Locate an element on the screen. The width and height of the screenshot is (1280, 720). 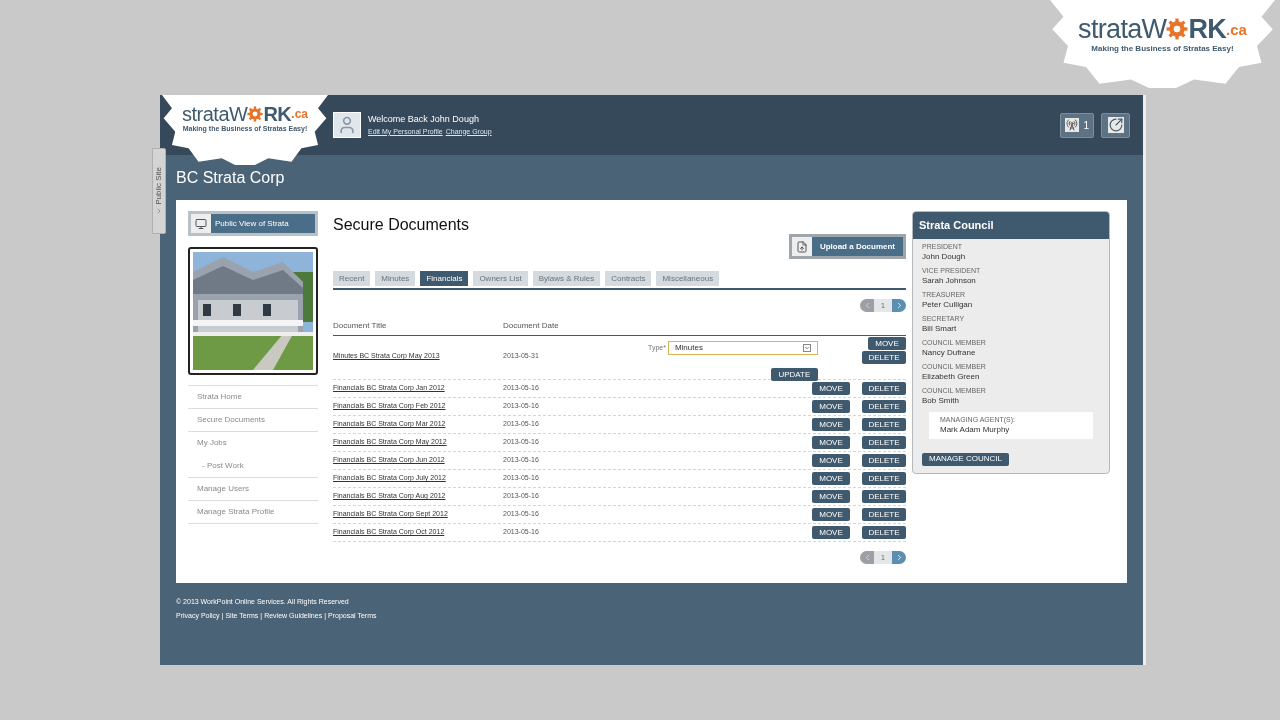
sidebar-item: Secure Documents is located at coordinates (253, 419).